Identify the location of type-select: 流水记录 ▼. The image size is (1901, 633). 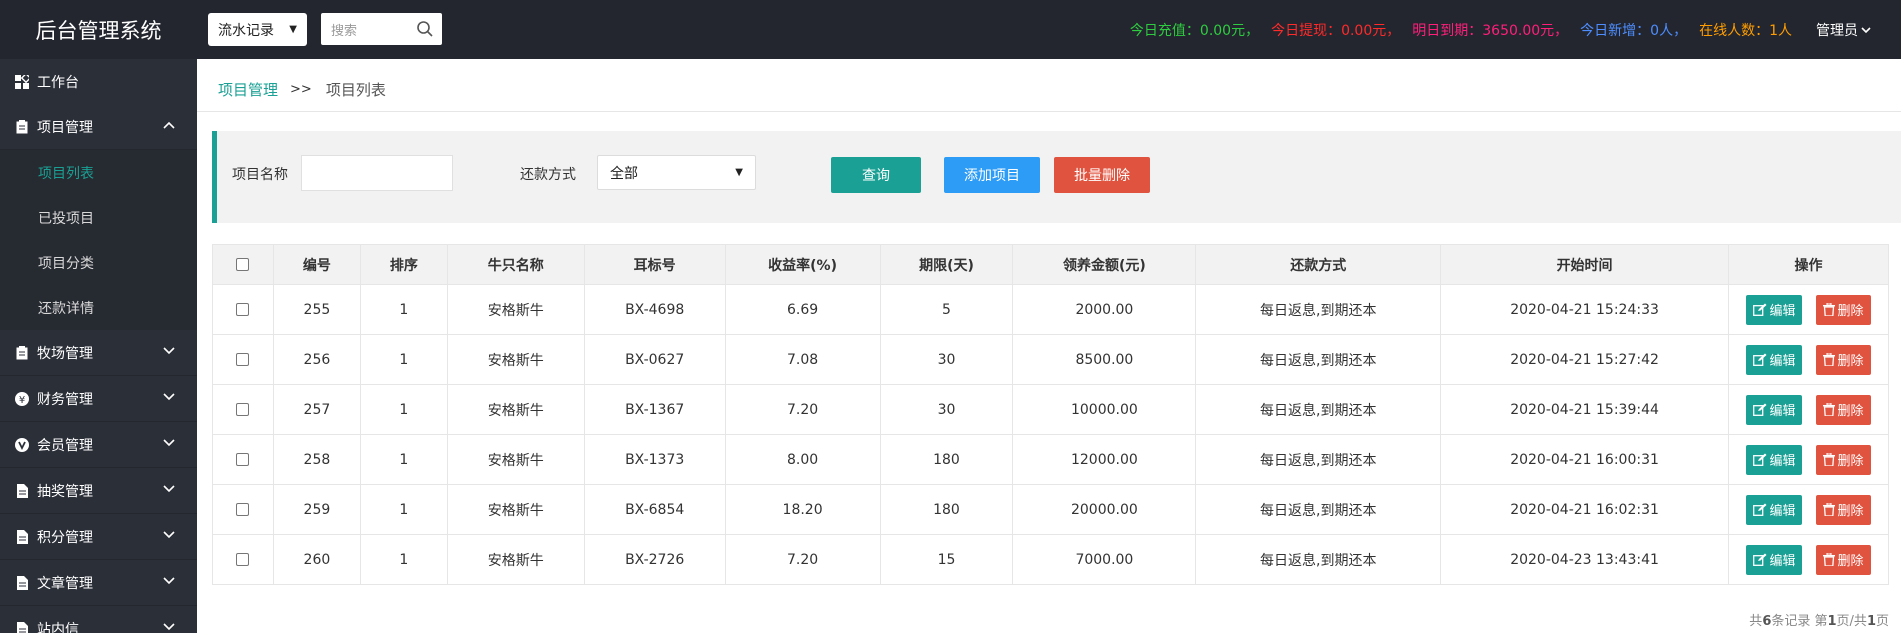
(257, 29).